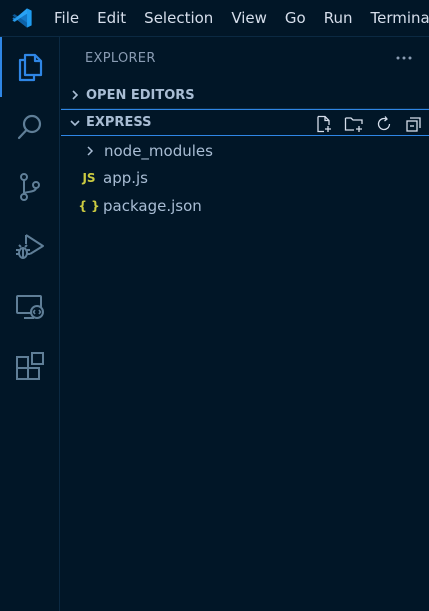 The image size is (429, 611). I want to click on menu-file: File, so click(66, 18).